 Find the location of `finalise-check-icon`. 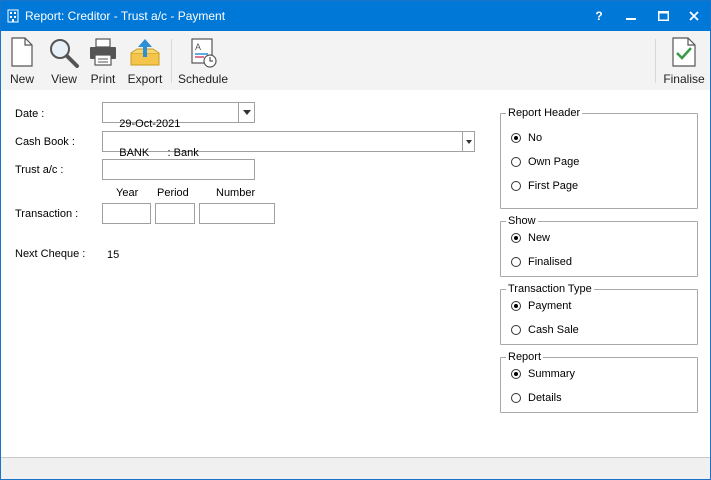

finalise-check-icon is located at coordinates (684, 52).